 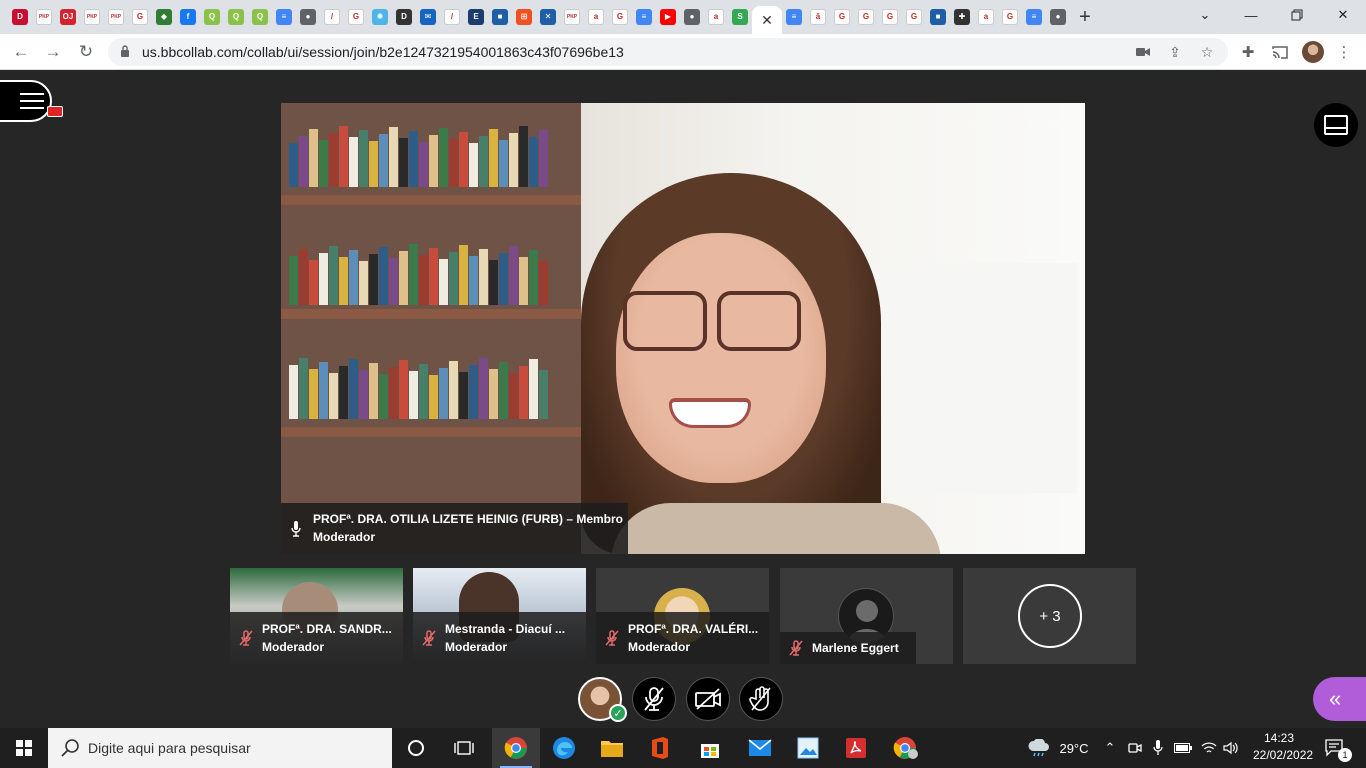 I want to click on tab-google-3: G, so click(x=620, y=17).